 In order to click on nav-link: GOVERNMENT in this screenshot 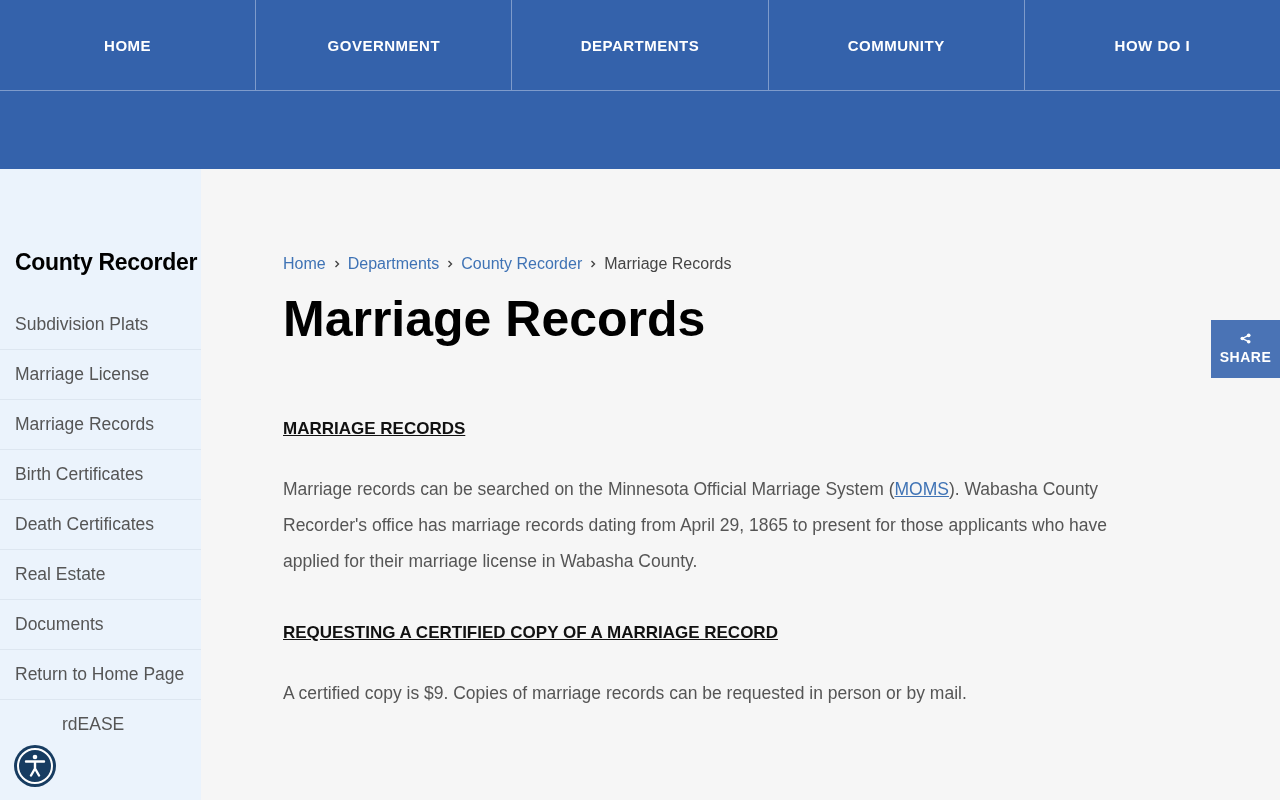, I will do `click(383, 45)`.